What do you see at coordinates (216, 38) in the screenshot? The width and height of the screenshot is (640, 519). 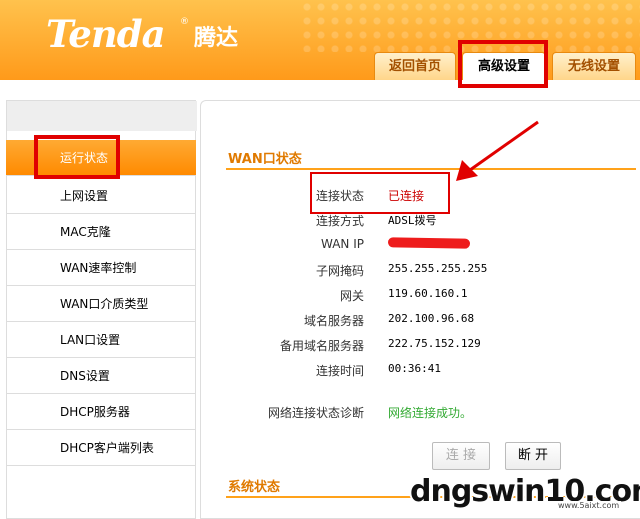 I see `tenda-logo-chinese: 腾达` at bounding box center [216, 38].